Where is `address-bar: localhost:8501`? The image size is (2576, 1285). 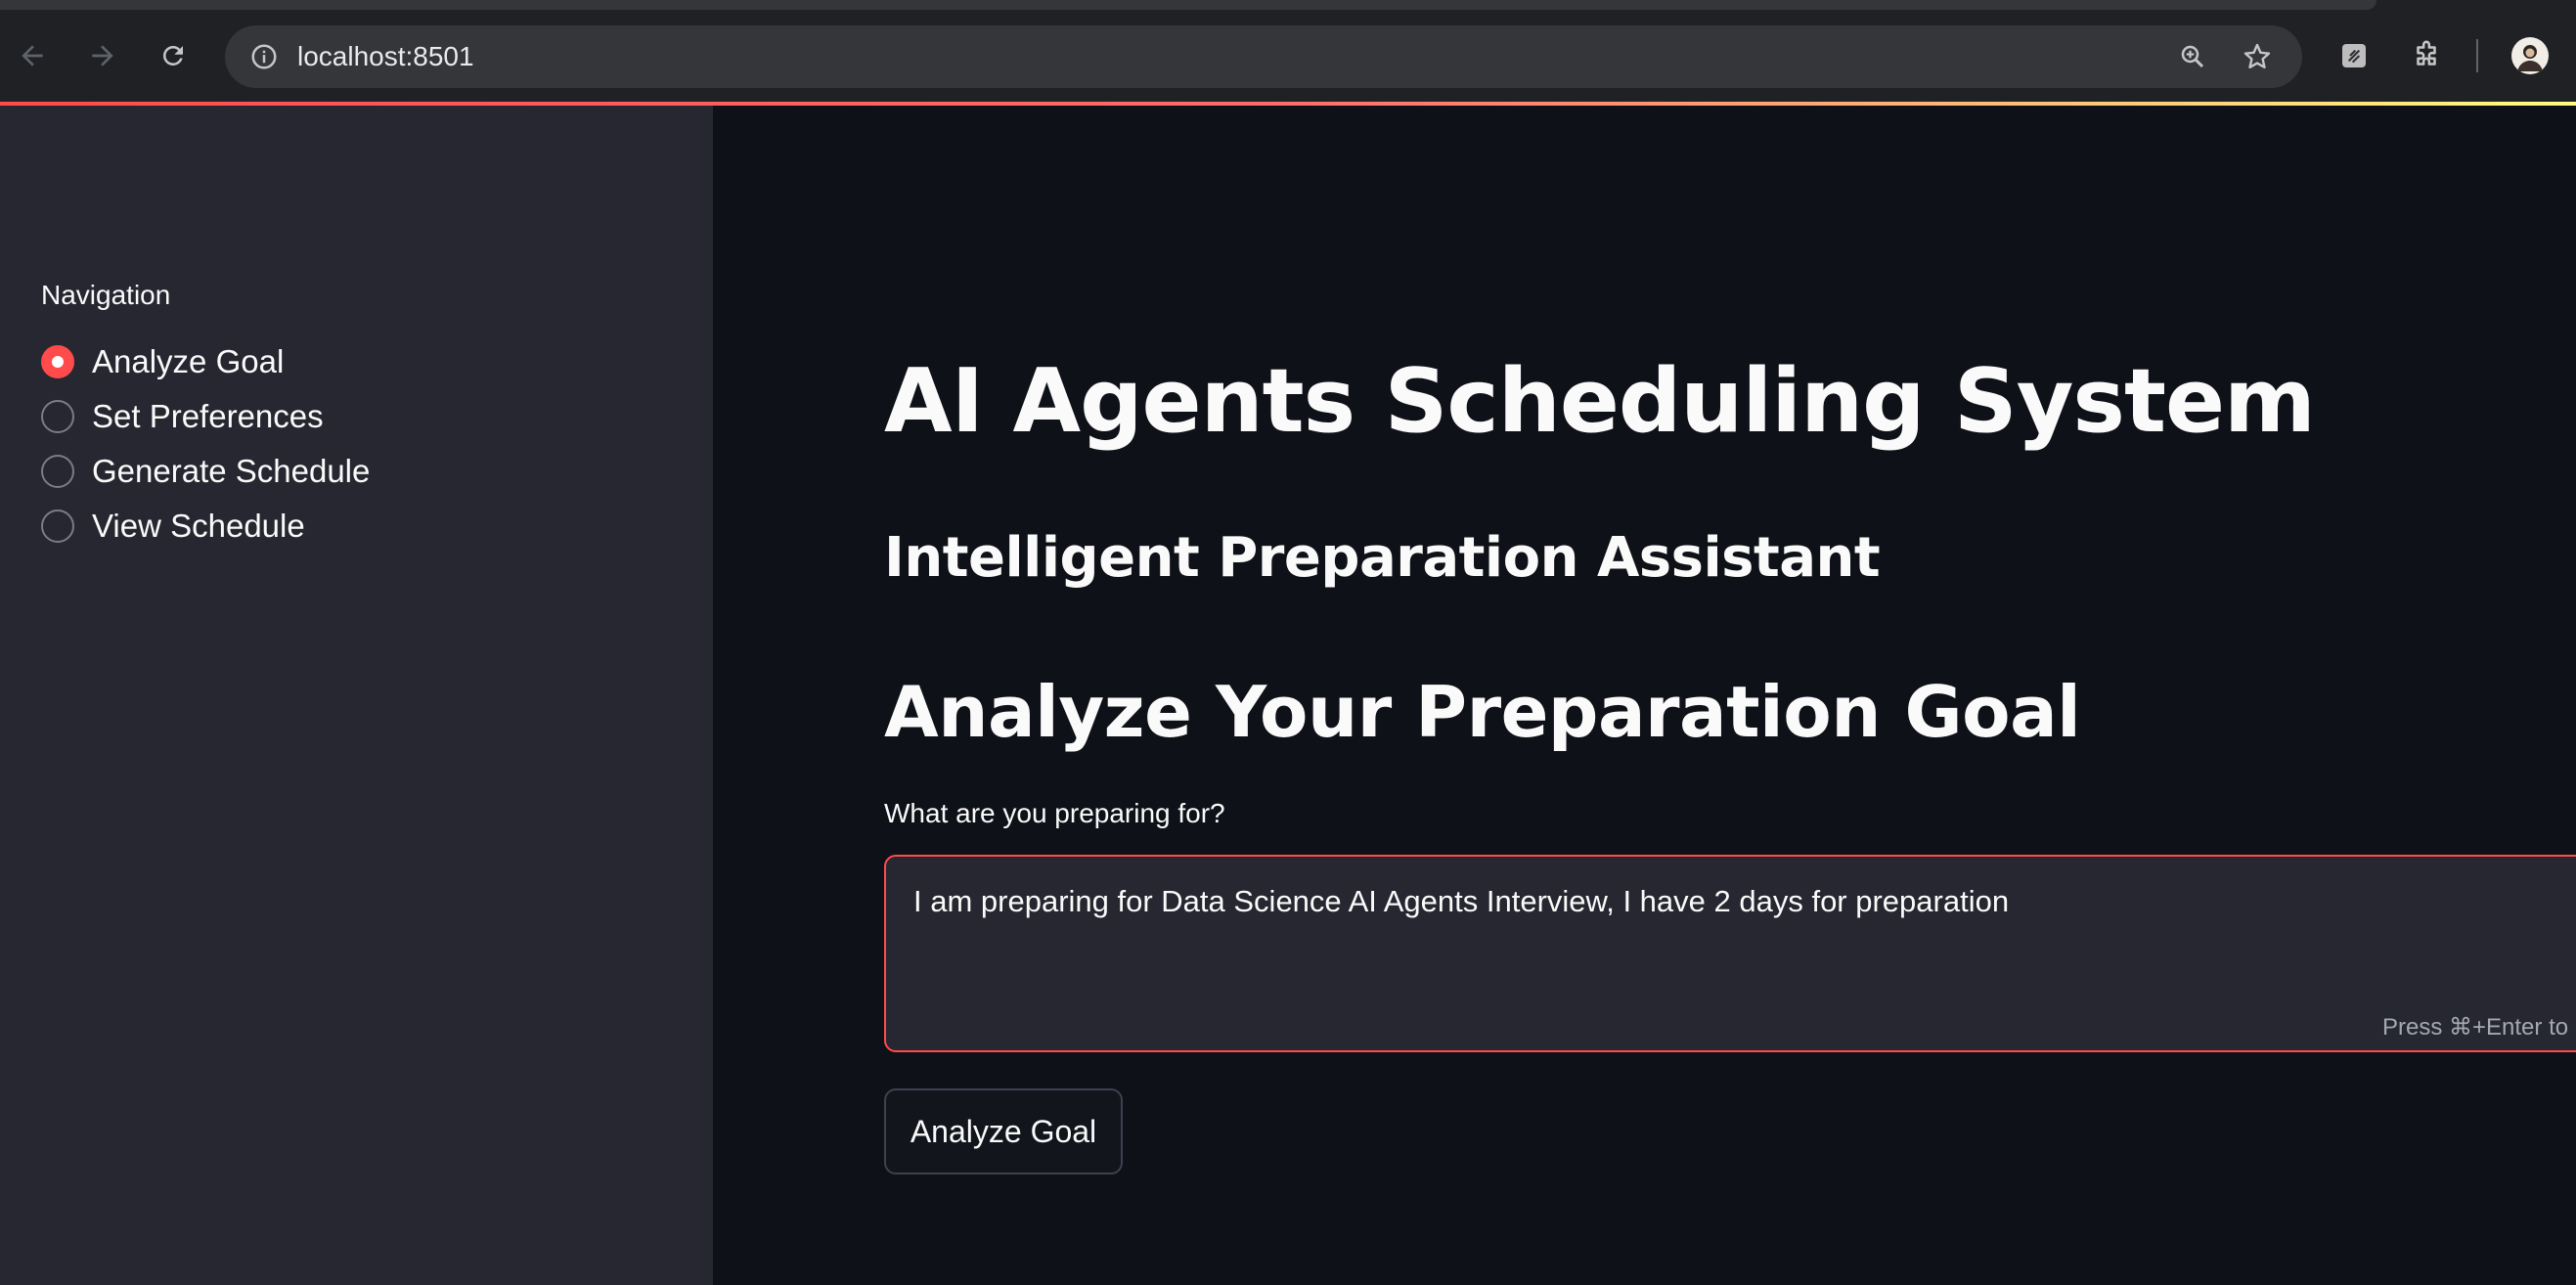 address-bar: localhost:8501 is located at coordinates (1263, 56).